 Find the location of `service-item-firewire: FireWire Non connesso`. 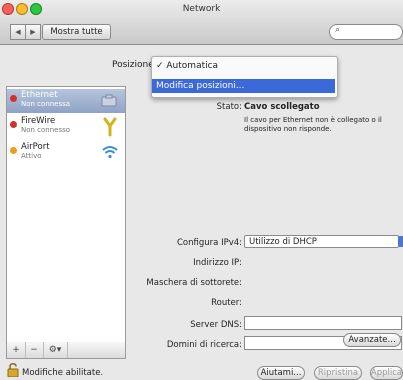

service-item-firewire: FireWire Non connesso is located at coordinates (66, 127).